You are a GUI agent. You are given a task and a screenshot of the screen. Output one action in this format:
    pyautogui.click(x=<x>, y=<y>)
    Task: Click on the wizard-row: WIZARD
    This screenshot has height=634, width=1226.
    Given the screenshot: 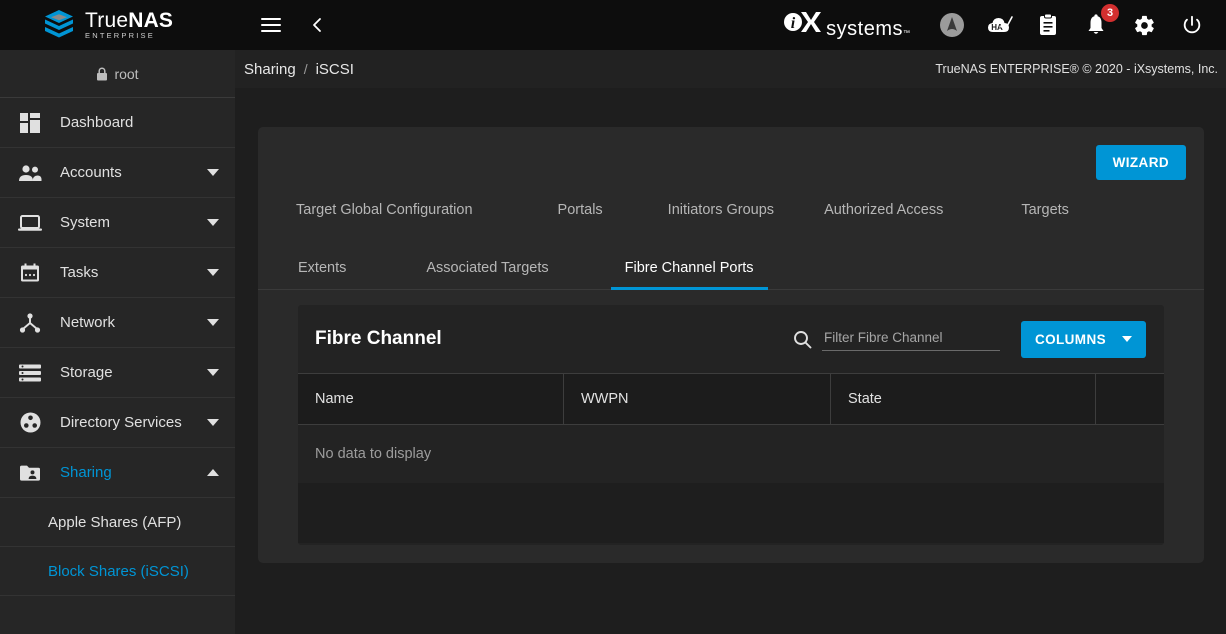 What is the action you would take?
    pyautogui.click(x=731, y=153)
    